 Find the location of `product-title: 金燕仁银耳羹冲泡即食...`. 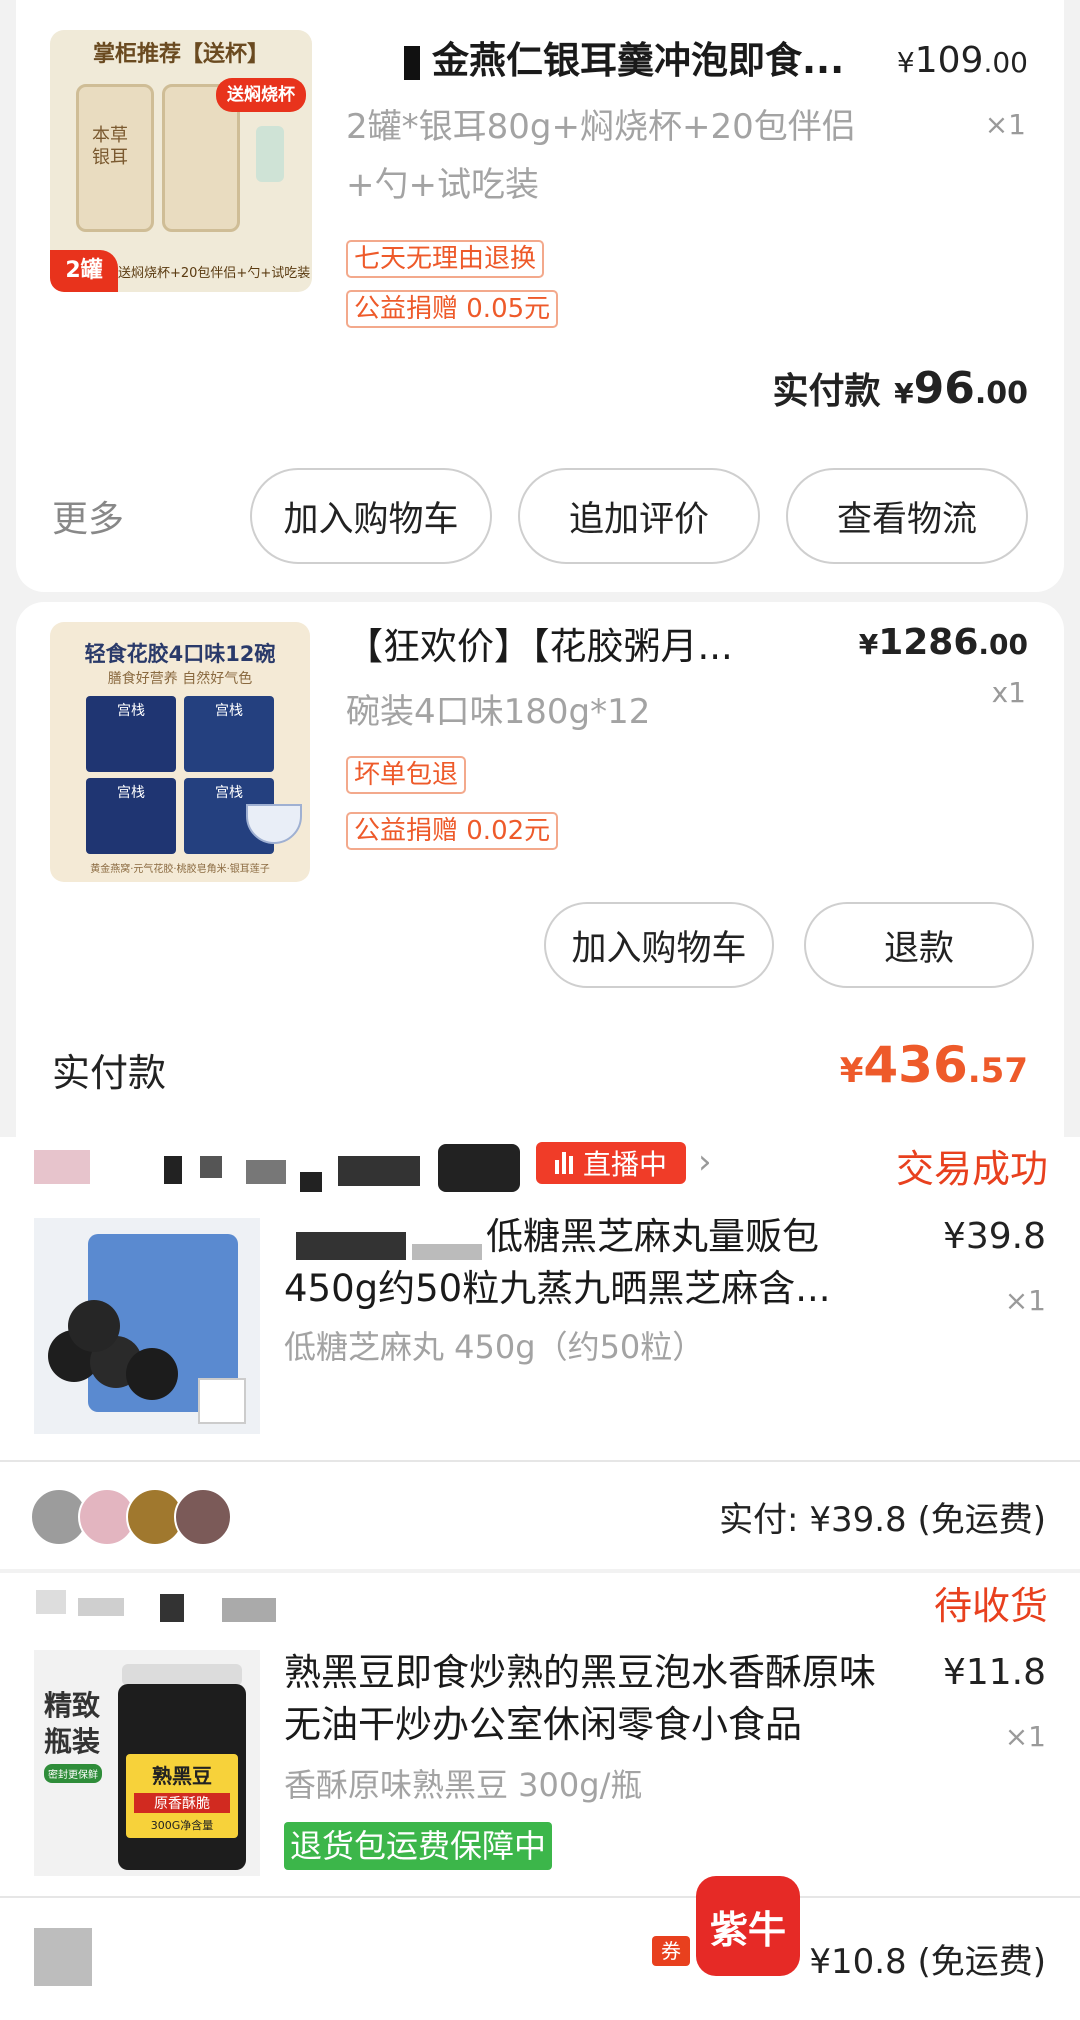

product-title: 金燕仁银耳羹冲泡即食... is located at coordinates (662, 61).